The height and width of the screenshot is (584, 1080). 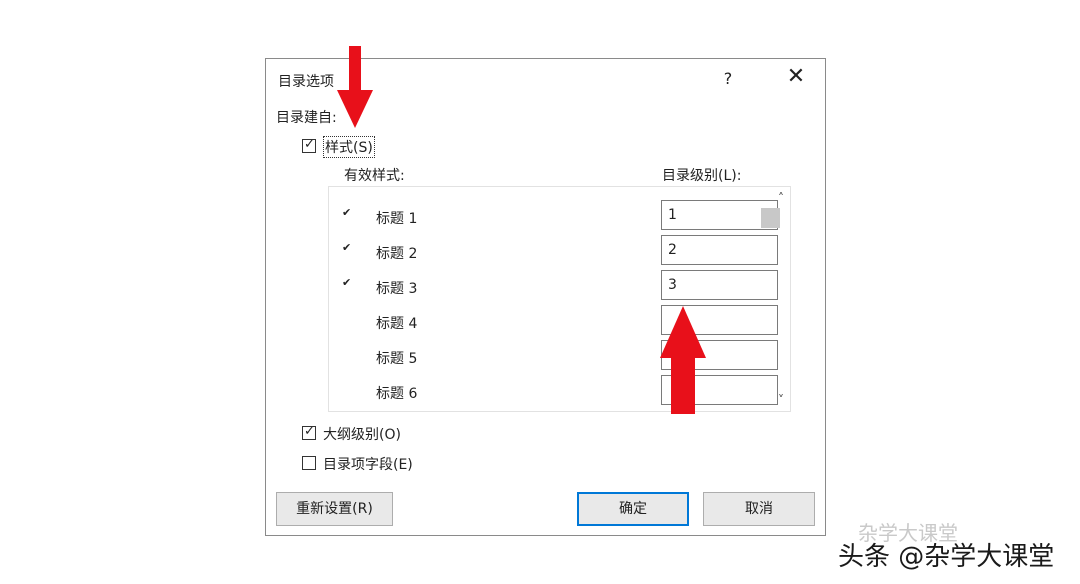 I want to click on ok-button: 确定, so click(x=633, y=509).